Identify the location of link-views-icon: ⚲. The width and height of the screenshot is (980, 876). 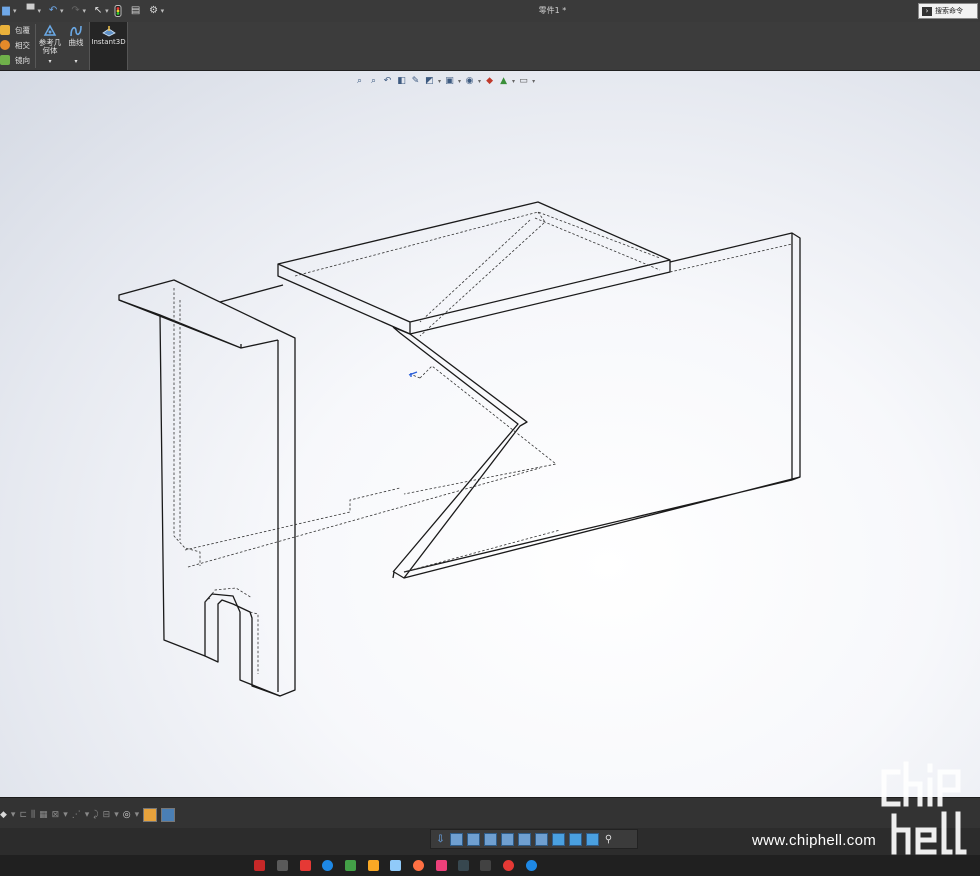
(608, 839).